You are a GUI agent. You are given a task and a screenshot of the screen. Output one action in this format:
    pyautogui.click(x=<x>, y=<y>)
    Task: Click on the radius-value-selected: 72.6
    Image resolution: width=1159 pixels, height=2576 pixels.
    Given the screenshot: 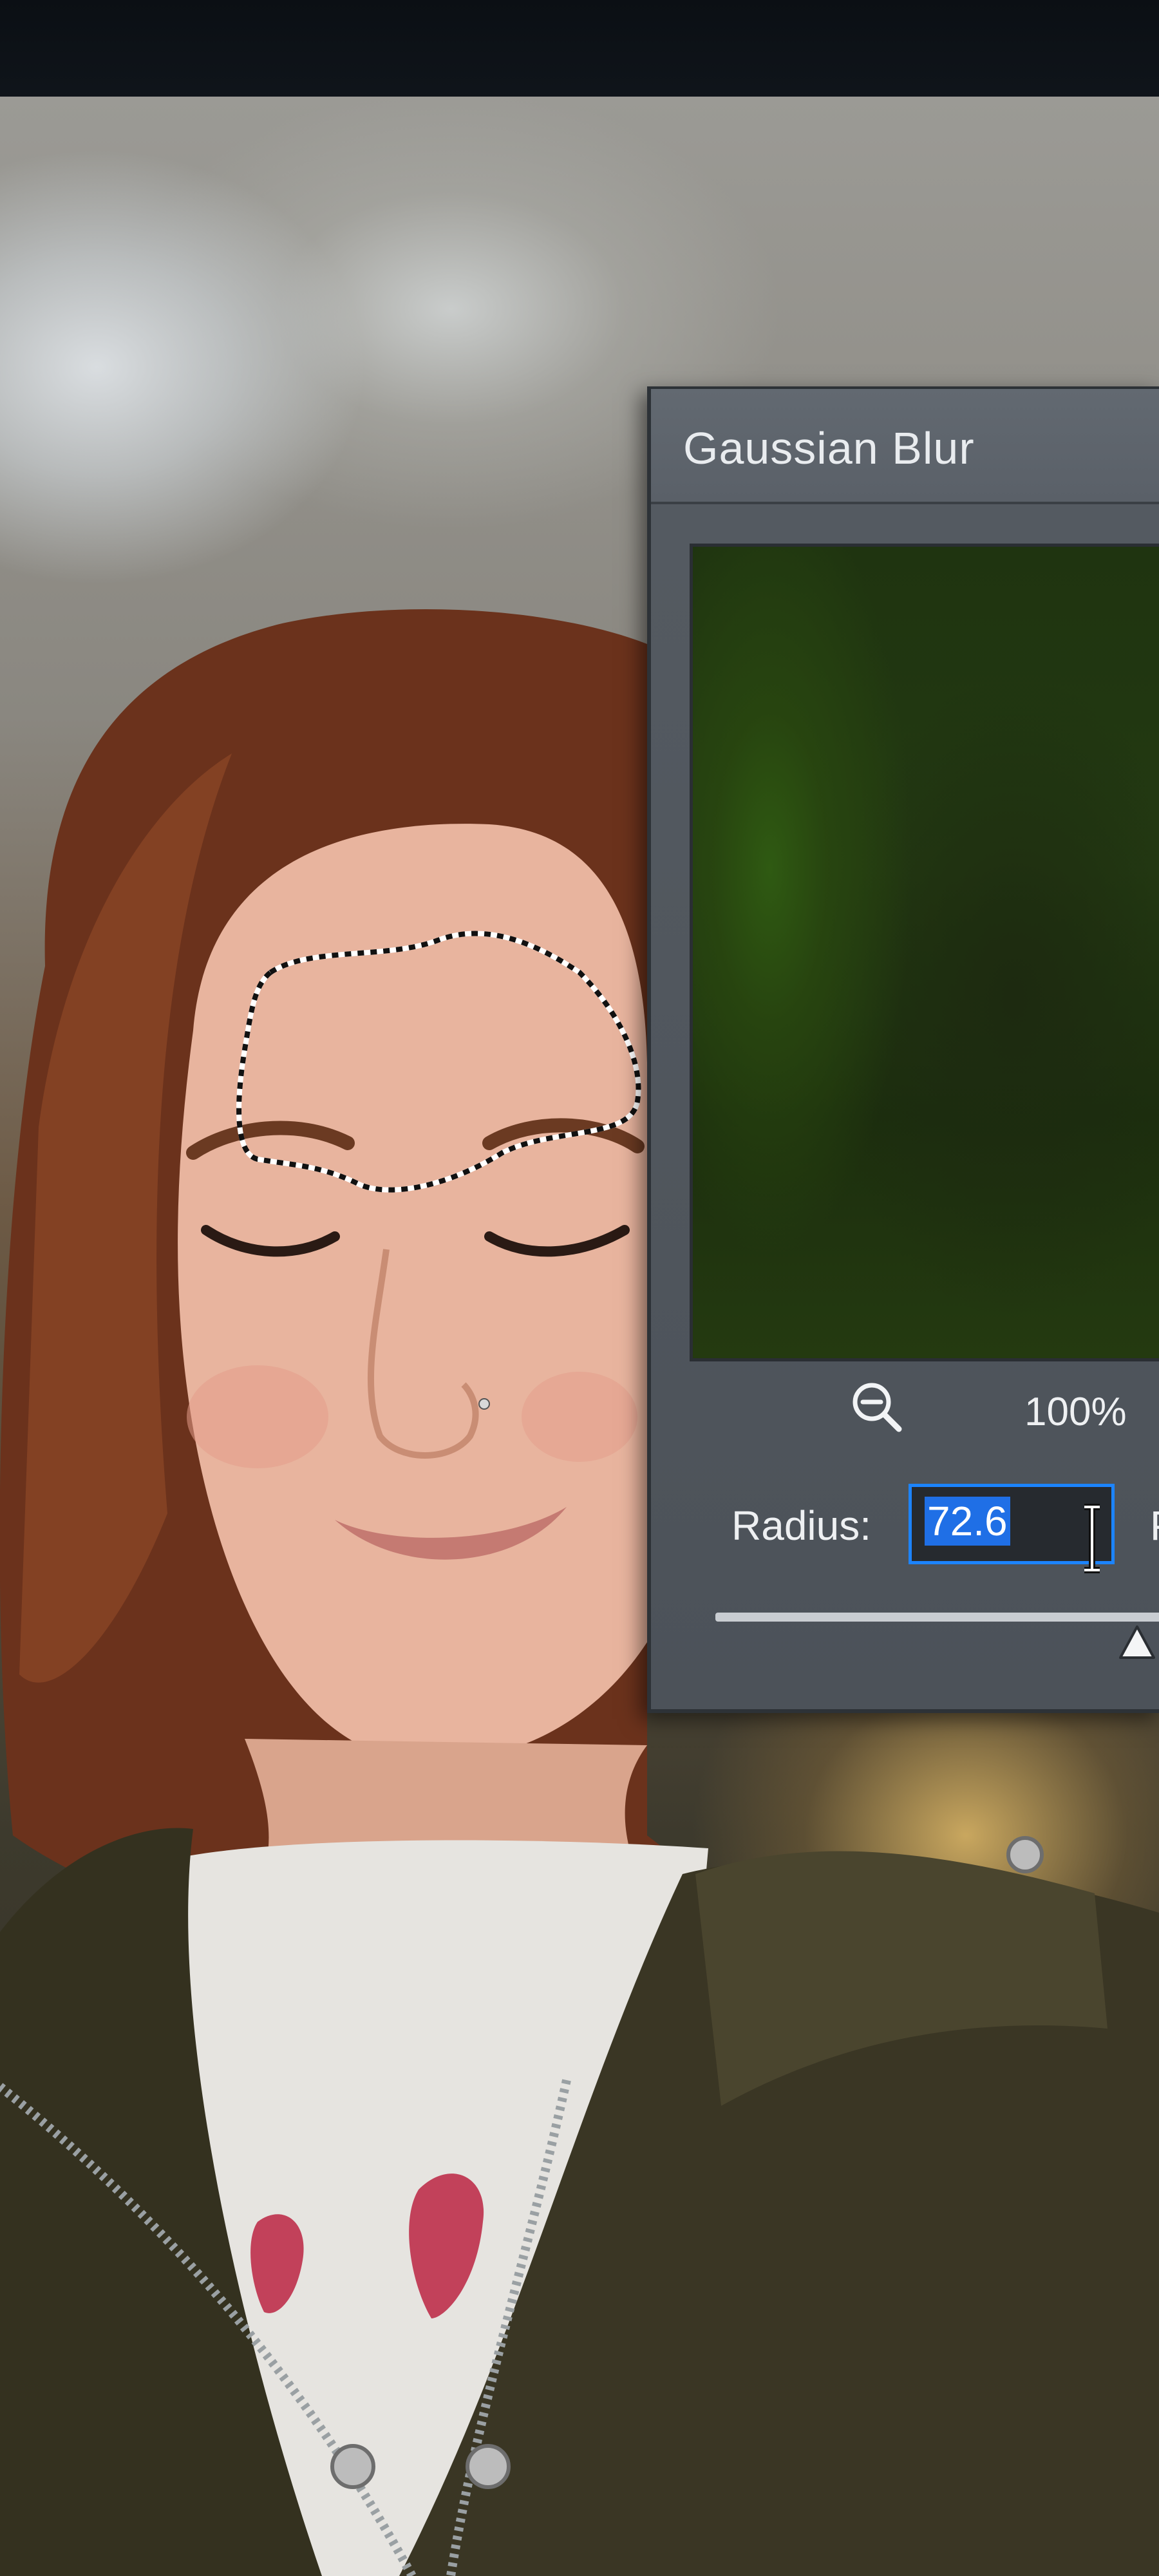 What is the action you would take?
    pyautogui.click(x=967, y=1521)
    